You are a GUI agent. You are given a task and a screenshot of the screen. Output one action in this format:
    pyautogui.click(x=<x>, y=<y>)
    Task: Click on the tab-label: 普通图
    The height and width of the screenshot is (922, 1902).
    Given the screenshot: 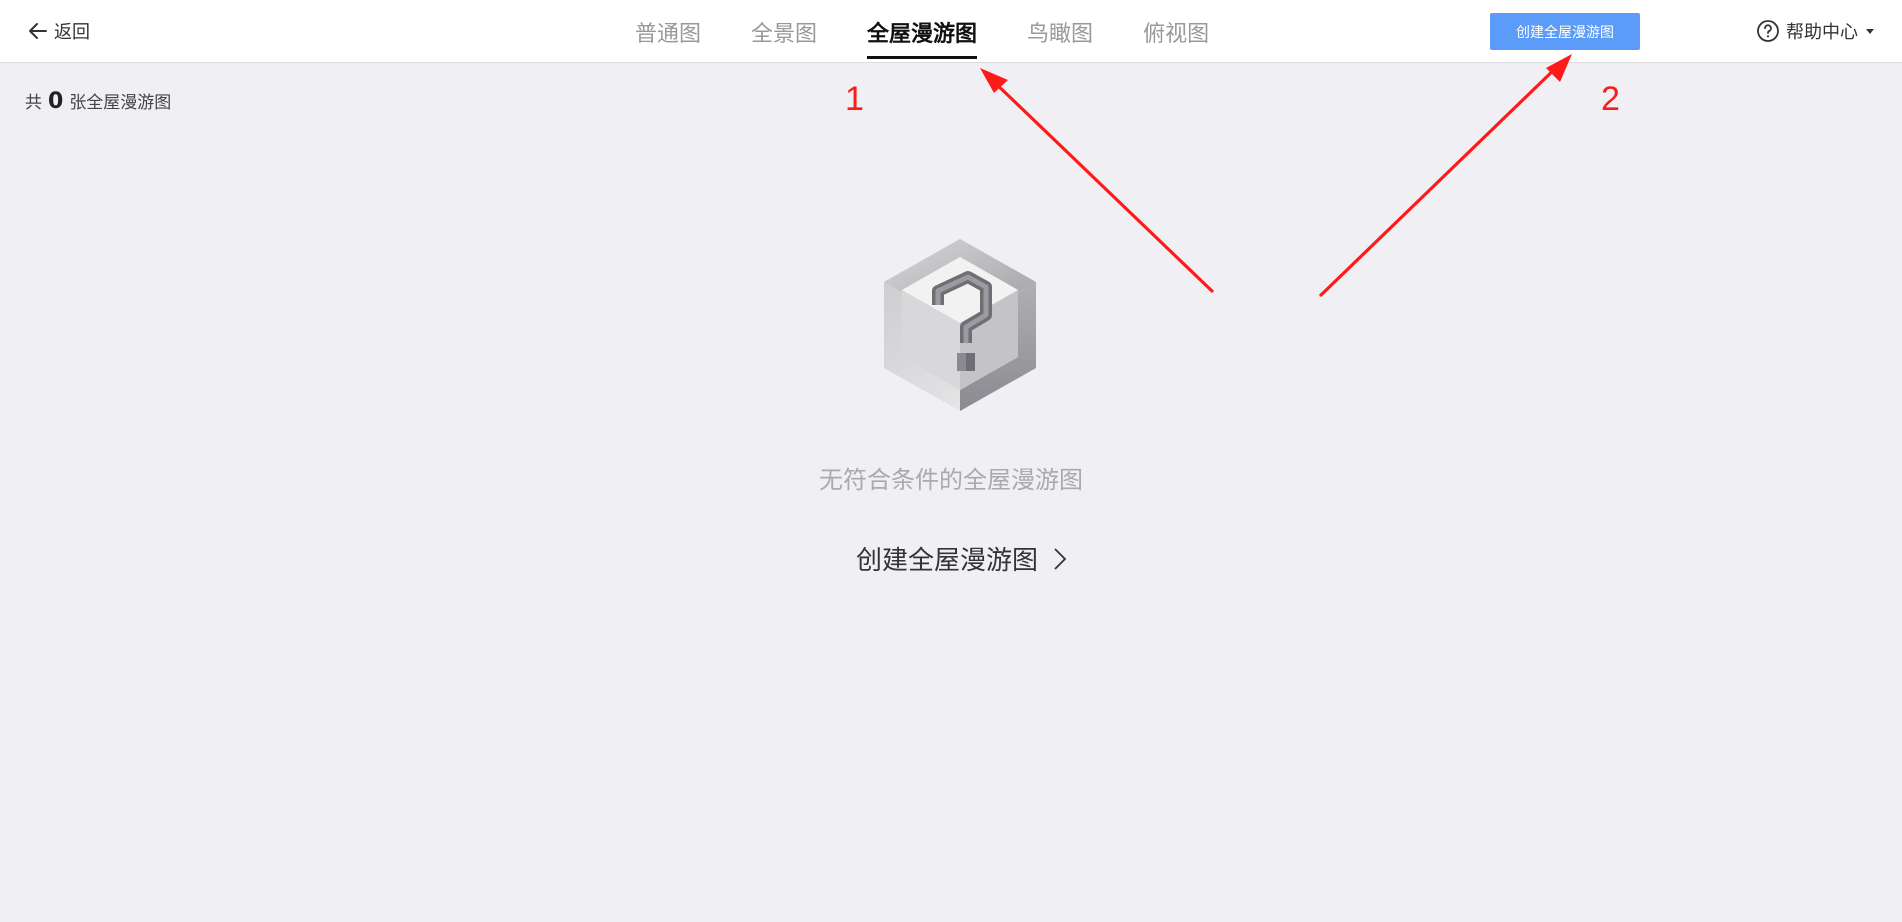 What is the action you would take?
    pyautogui.click(x=668, y=34)
    